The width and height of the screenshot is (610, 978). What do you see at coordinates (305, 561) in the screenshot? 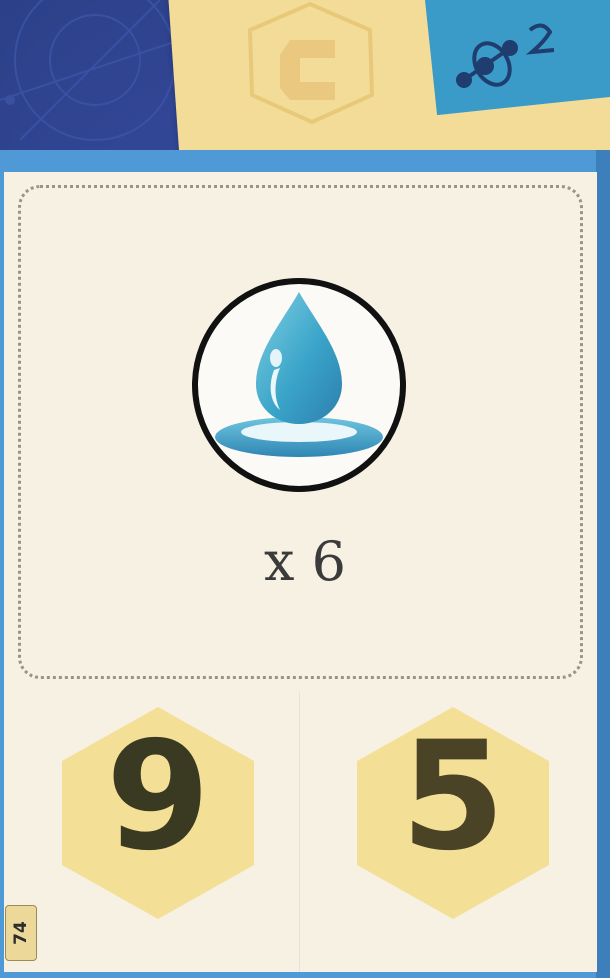
I see `resource-multiplier: x 6` at bounding box center [305, 561].